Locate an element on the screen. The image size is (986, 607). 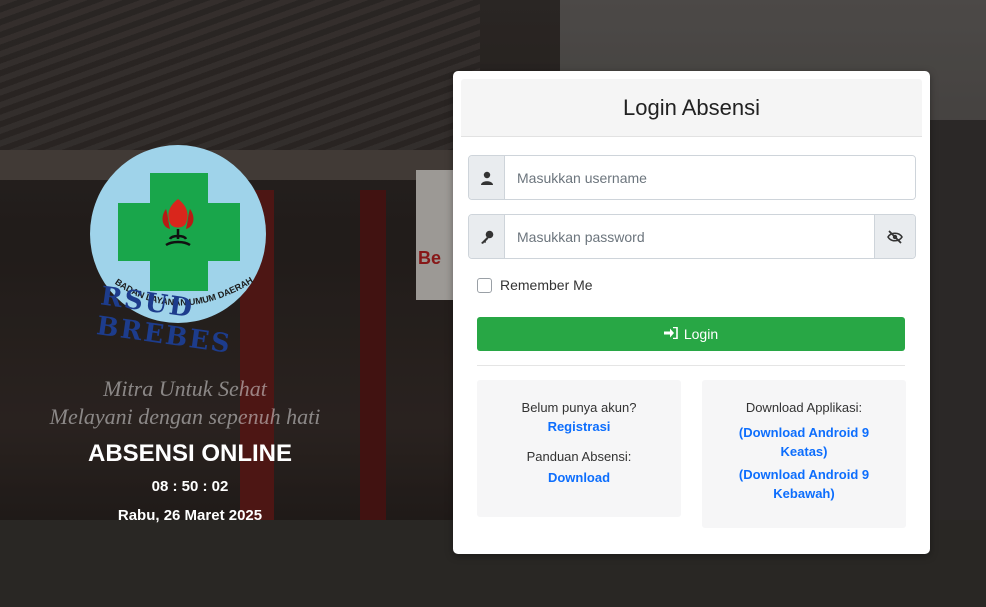
app-title: ABSENSI ONLINE is located at coordinates (190, 453).